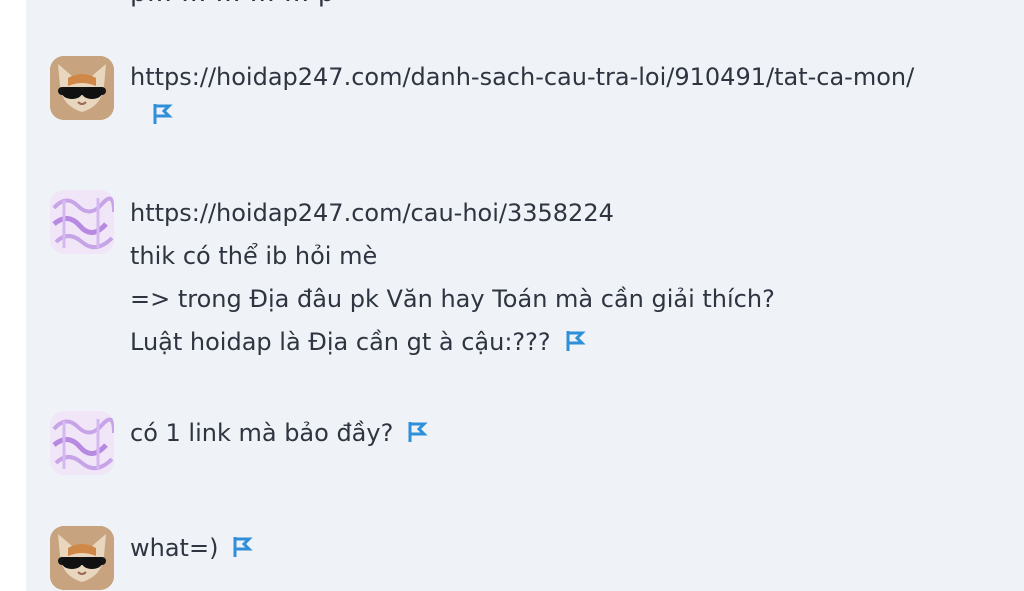 This screenshot has width=1024, height=591. Describe the element at coordinates (232, 4) in the screenshot. I see `previous-message-cutoff: p… … … … … p` at that location.